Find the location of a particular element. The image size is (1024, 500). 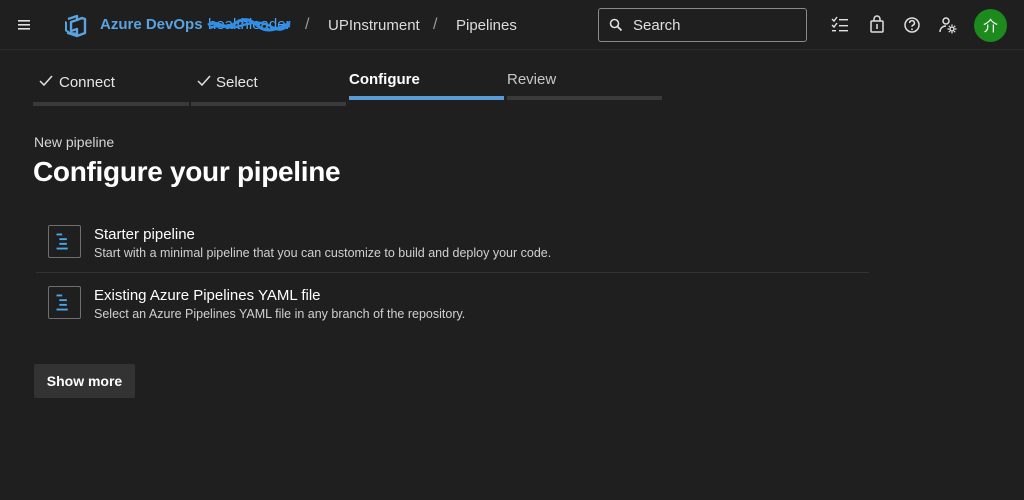

step-configure: Configure is located at coordinates (426, 88).